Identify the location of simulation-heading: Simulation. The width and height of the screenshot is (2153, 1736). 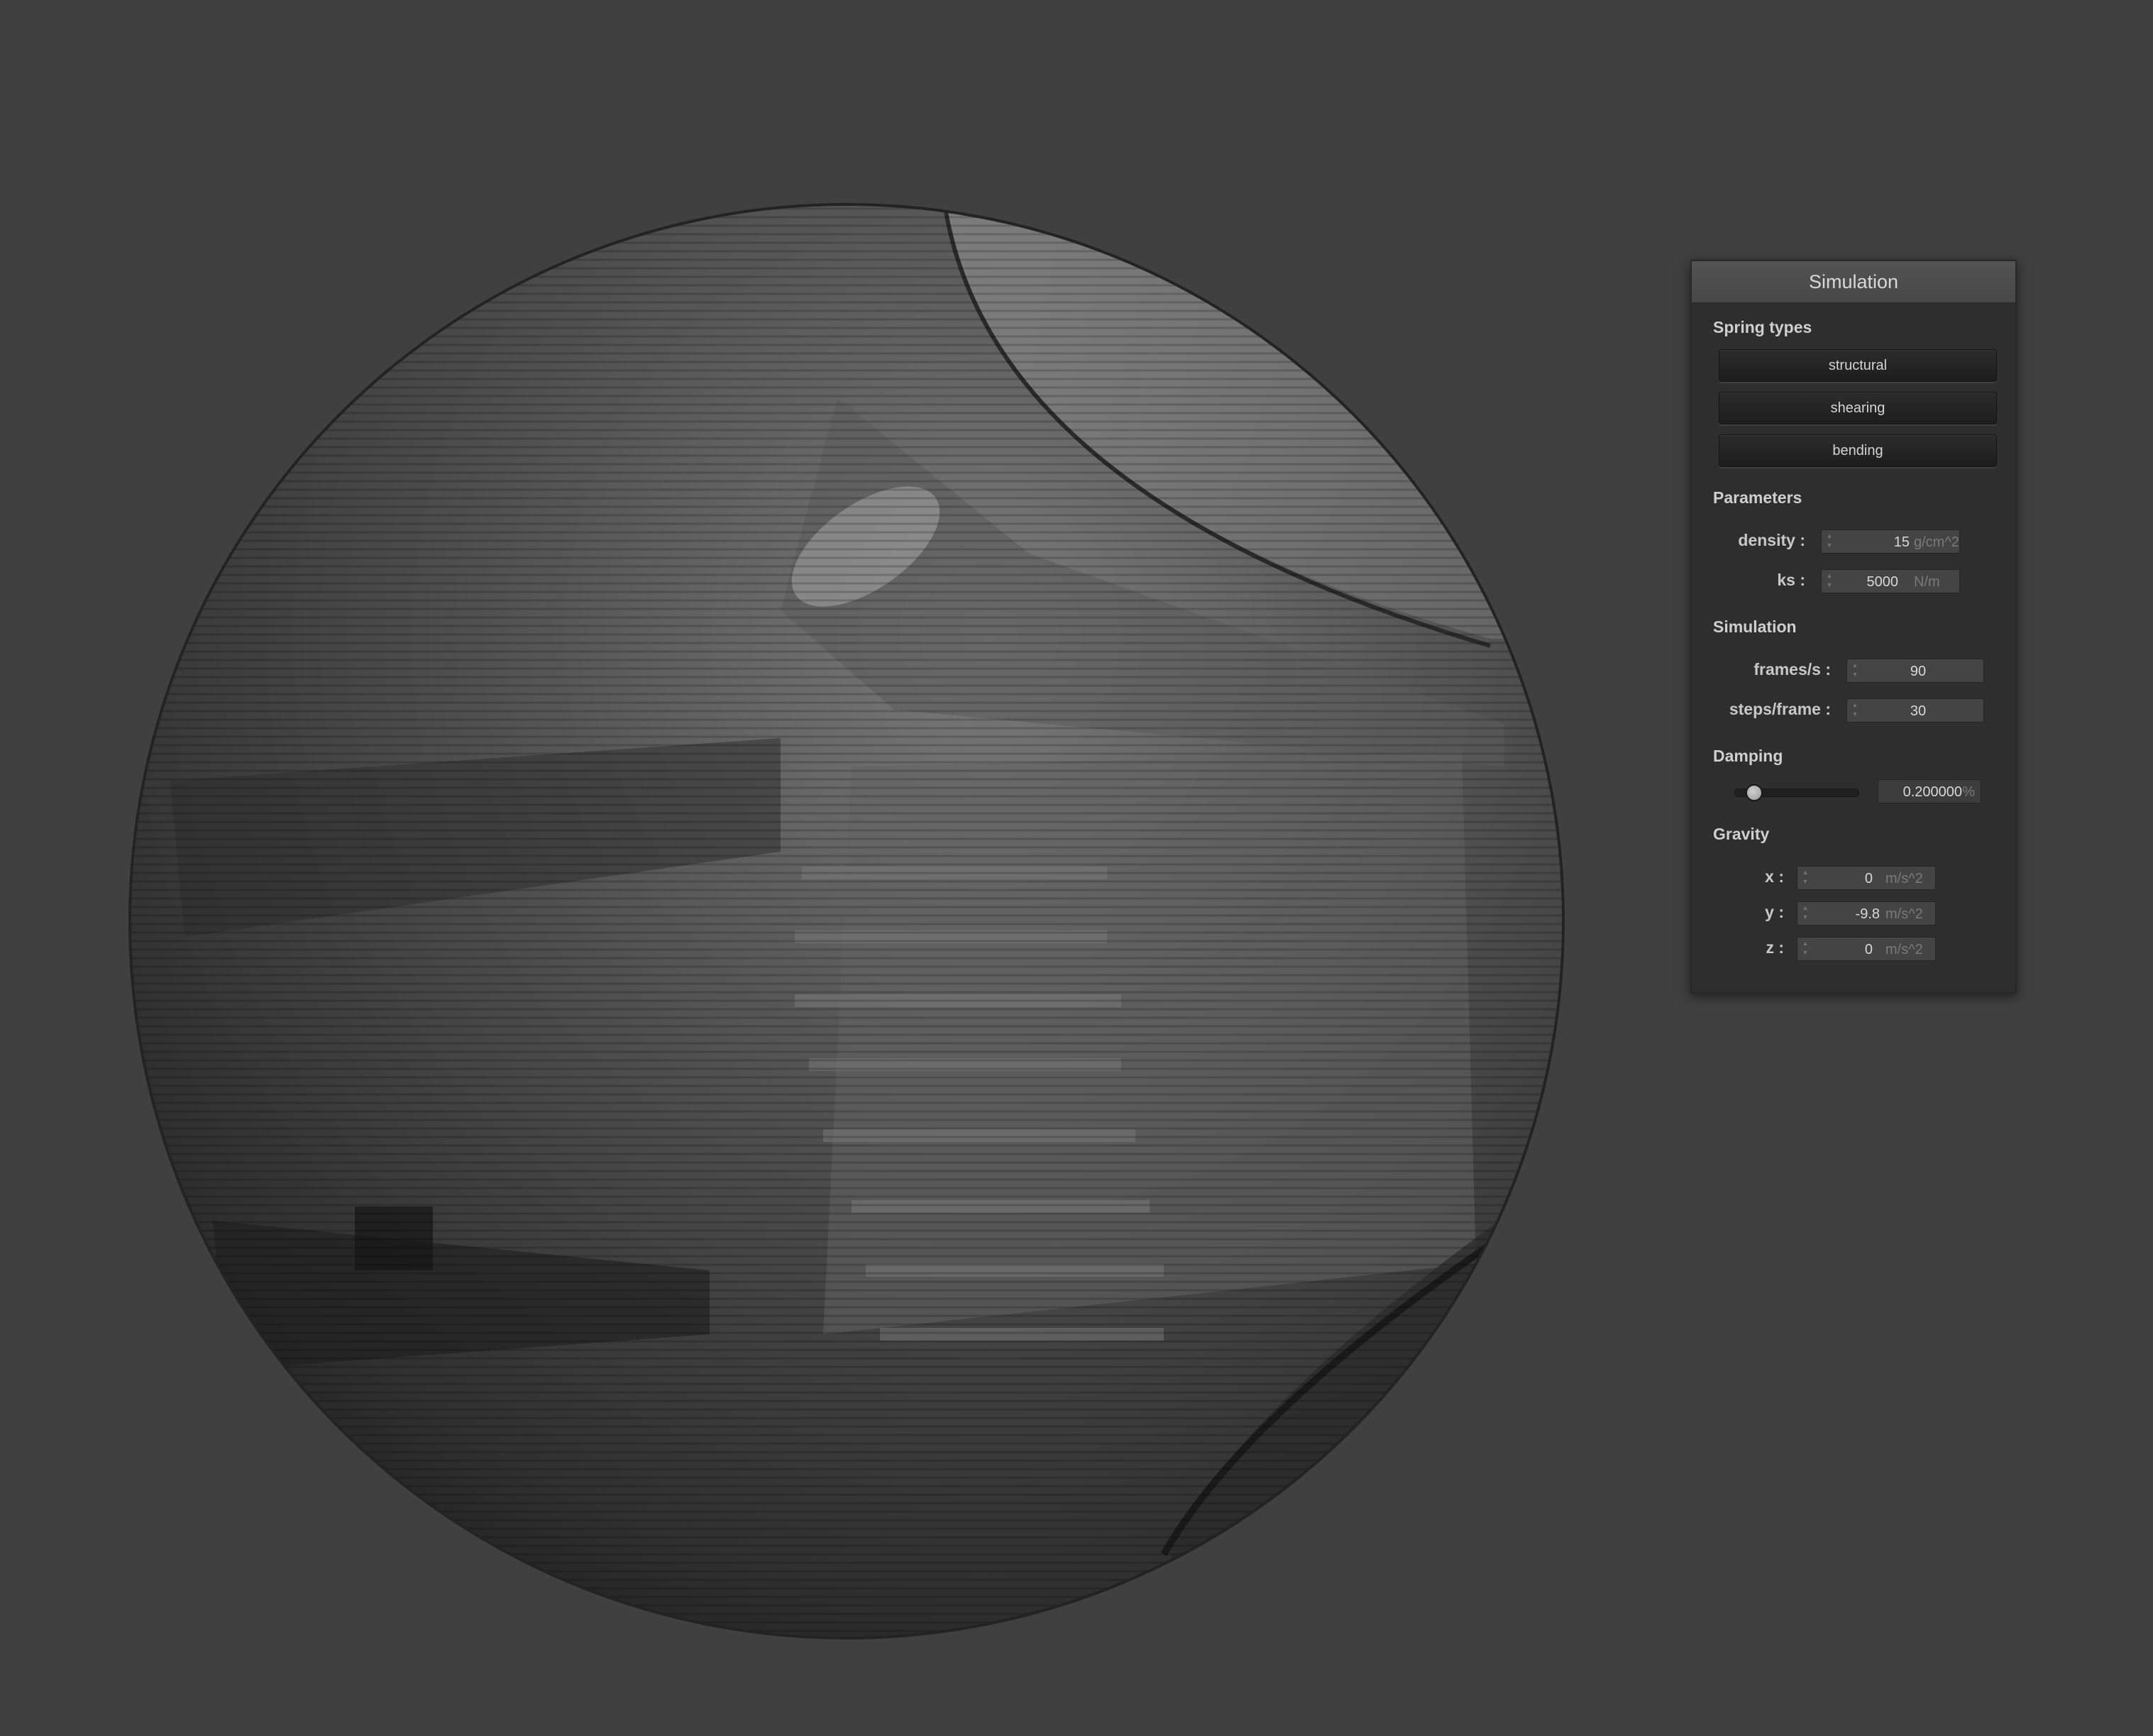
(1755, 626).